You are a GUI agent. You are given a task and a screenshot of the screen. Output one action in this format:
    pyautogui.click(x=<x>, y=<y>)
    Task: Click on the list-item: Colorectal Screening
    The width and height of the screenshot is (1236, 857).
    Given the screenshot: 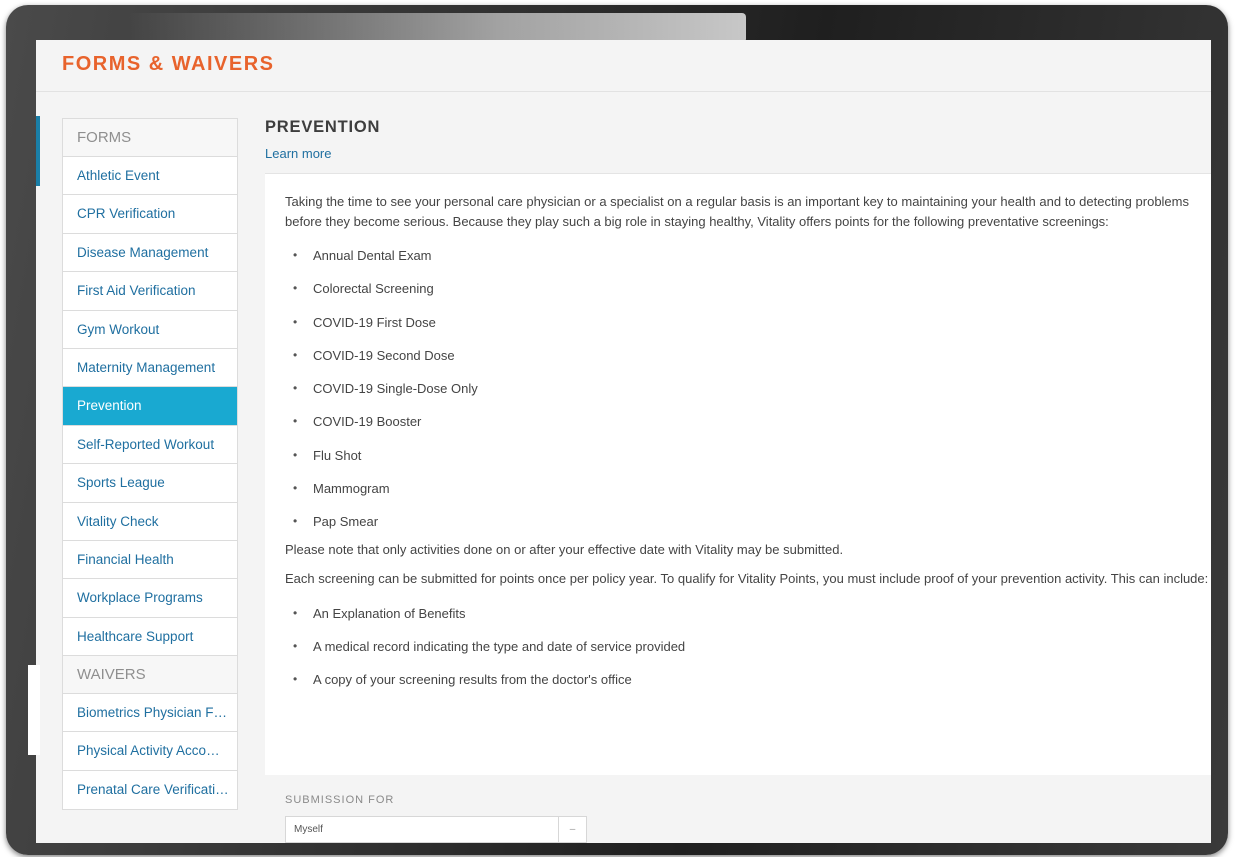 What is the action you would take?
    pyautogui.click(x=748, y=295)
    